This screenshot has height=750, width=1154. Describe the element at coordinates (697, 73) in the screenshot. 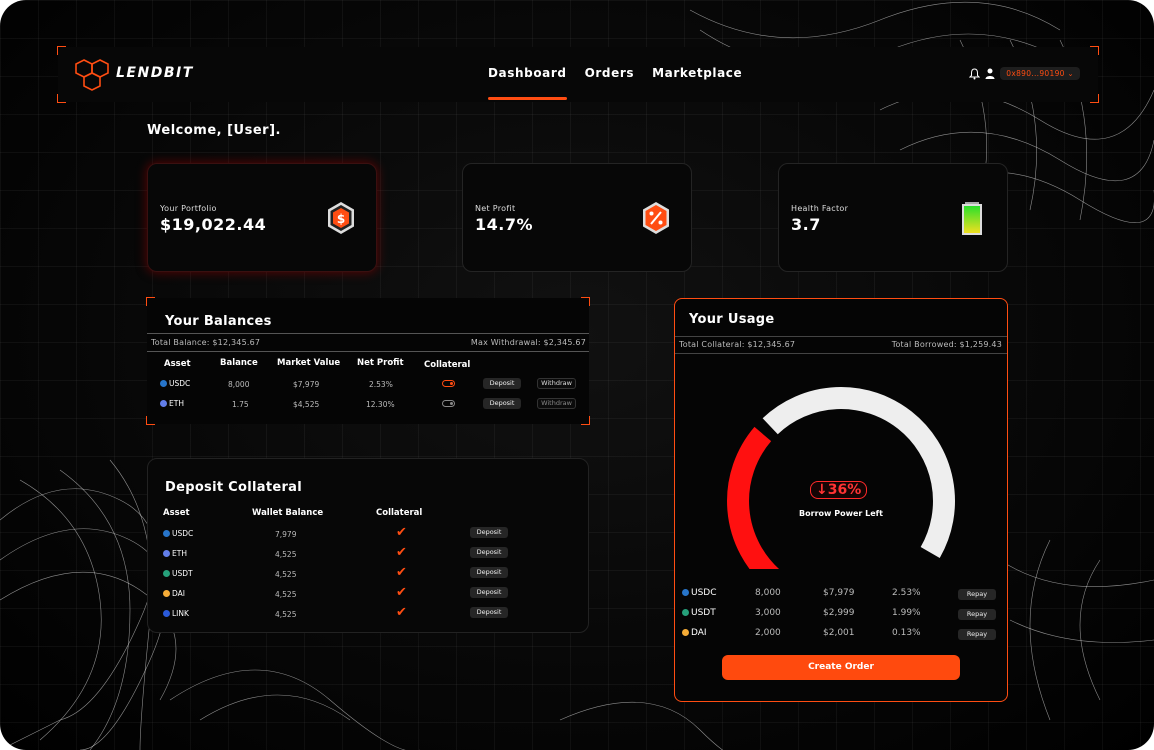

I see `tab-marketplace: Marketplace` at that location.